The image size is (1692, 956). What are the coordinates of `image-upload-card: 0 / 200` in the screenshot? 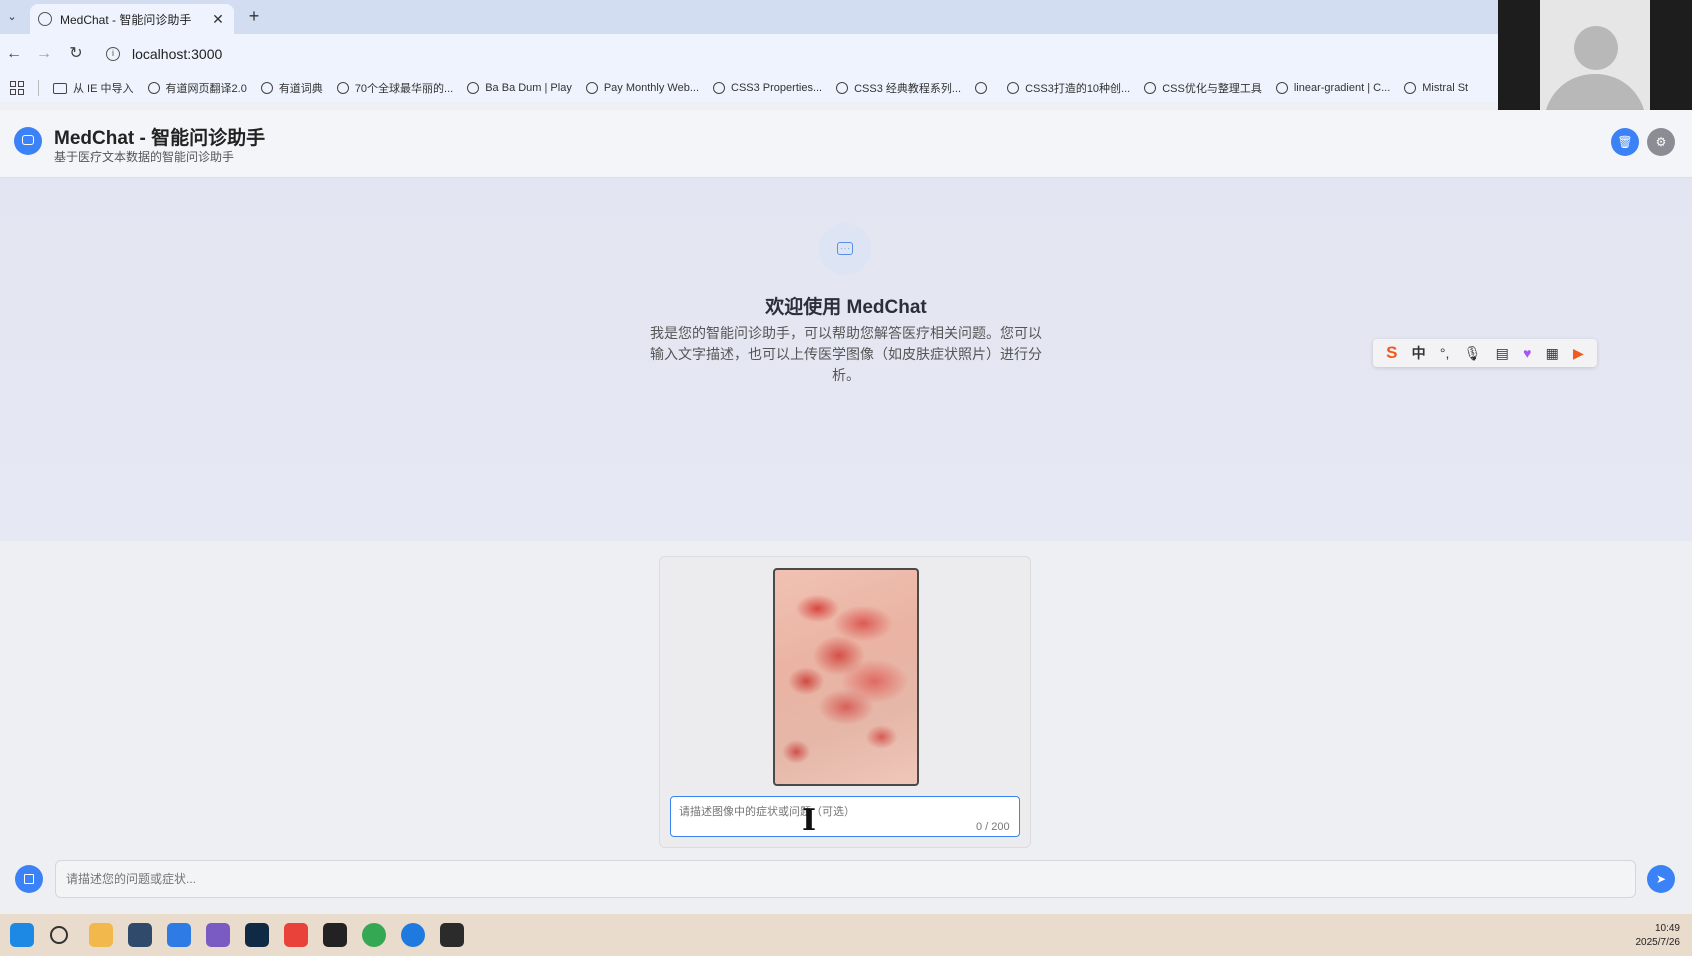 It's located at (845, 702).